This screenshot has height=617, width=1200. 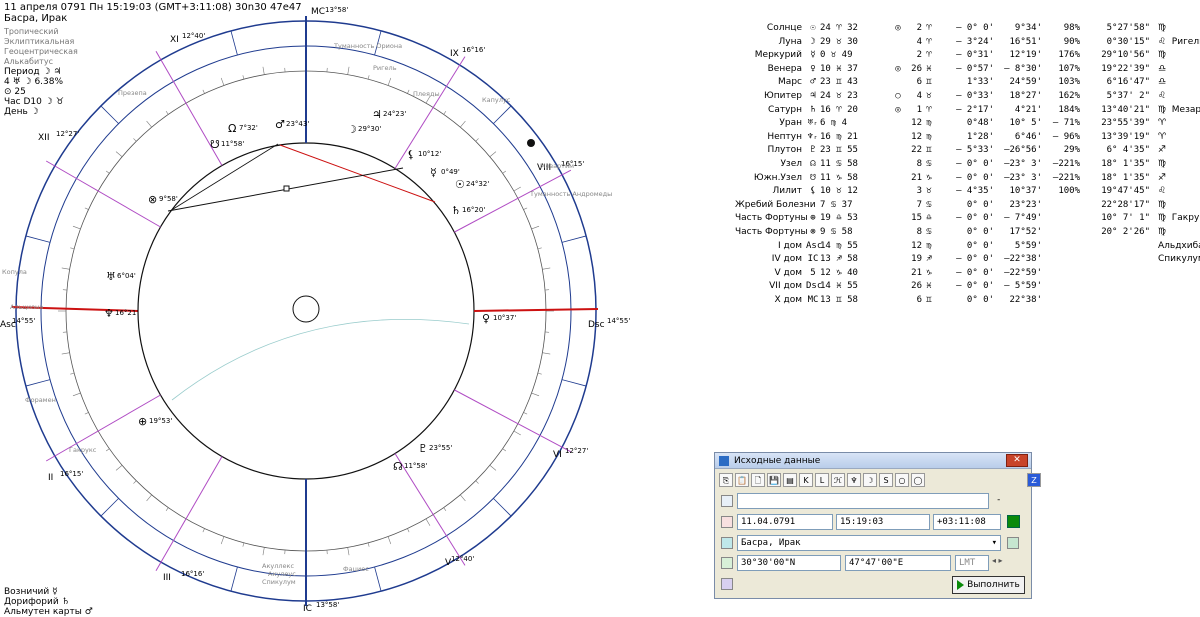 I want to click on time-field: 15:19:03, so click(x=883, y=522).